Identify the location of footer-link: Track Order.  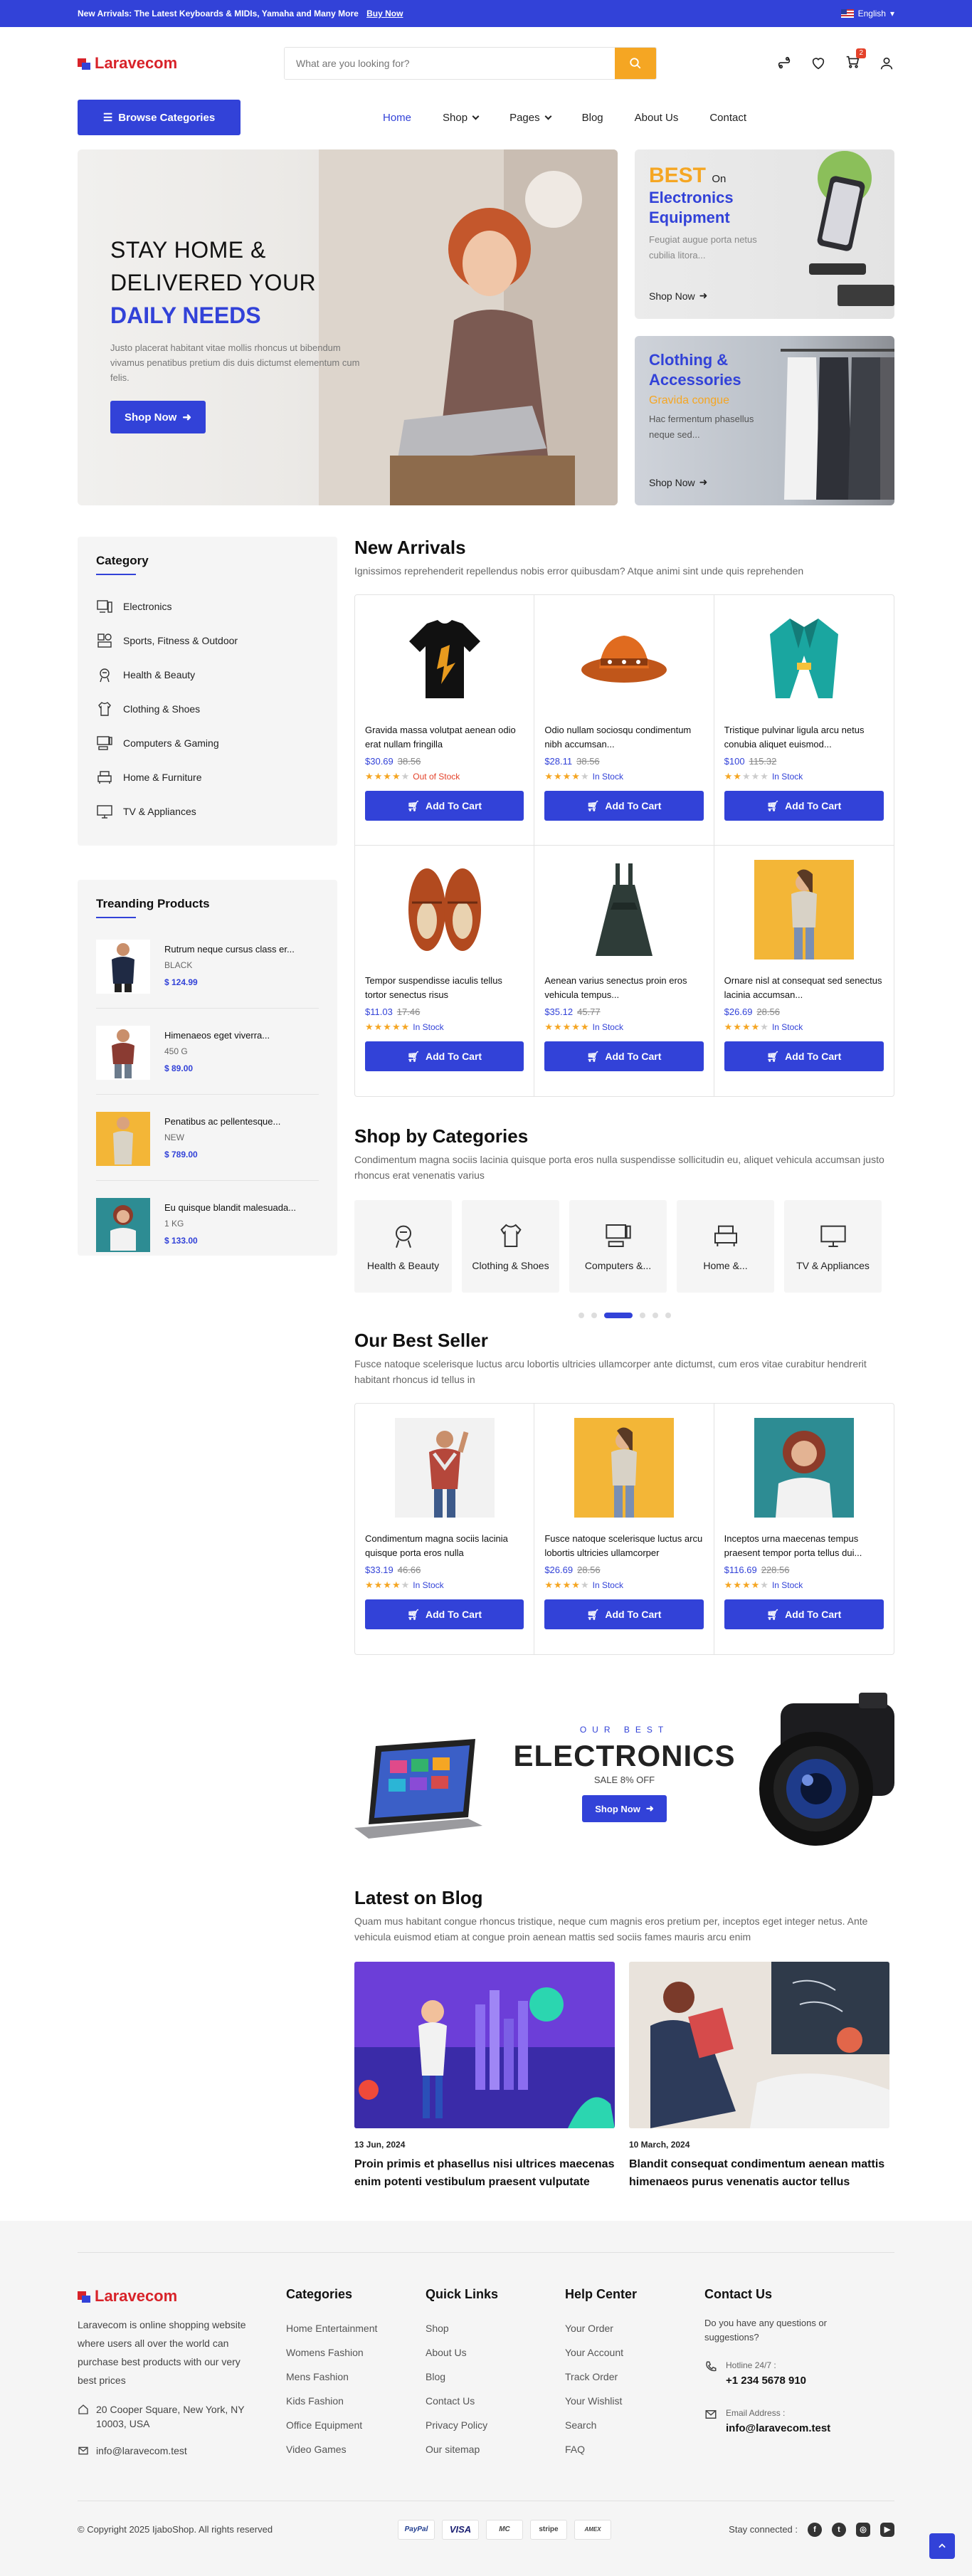
(634, 2377).